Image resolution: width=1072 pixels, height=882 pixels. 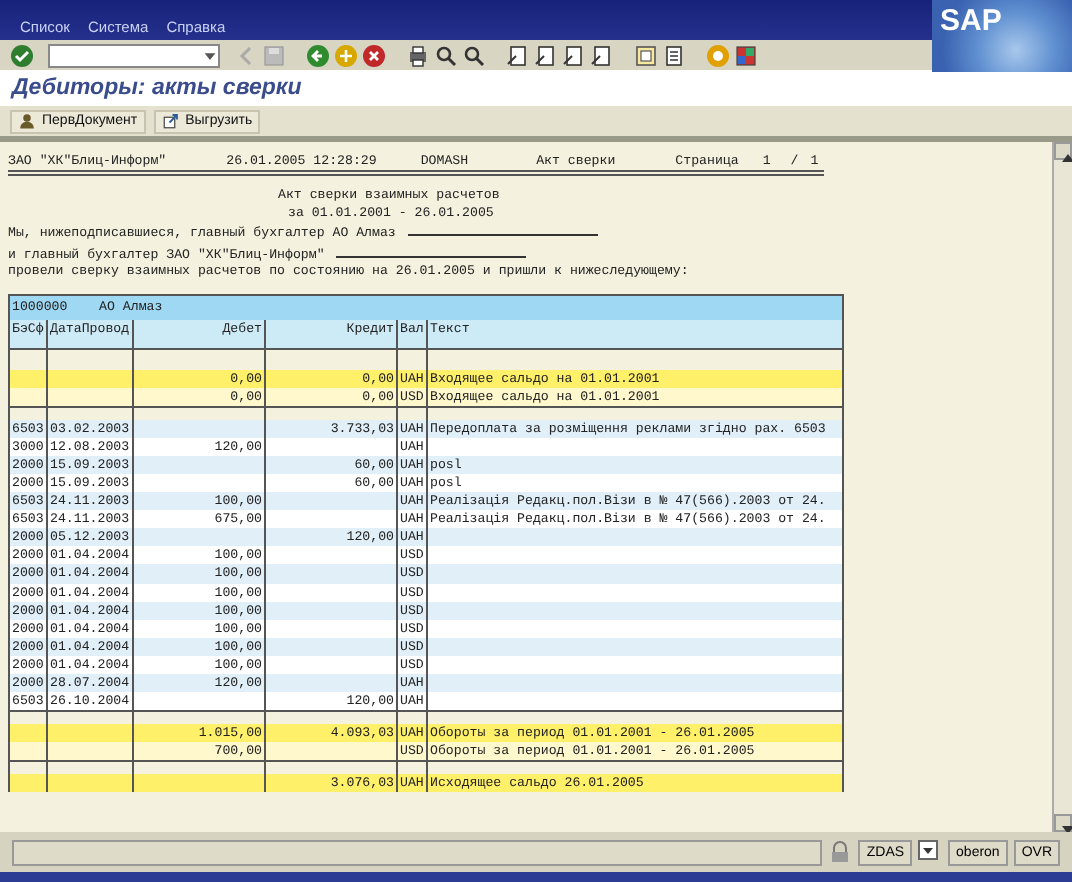 I want to click on document-icon, so click(x=674, y=55).